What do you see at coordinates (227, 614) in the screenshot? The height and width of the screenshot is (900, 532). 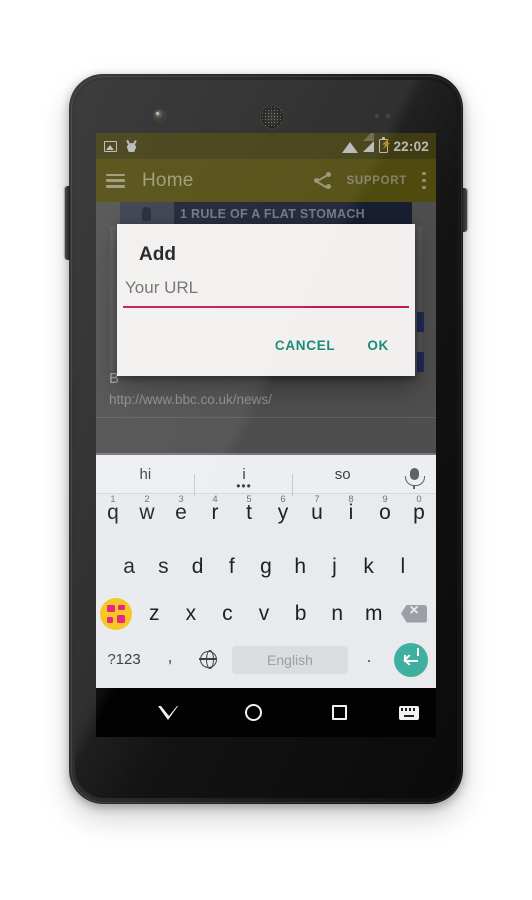 I see `key-c: c` at bounding box center [227, 614].